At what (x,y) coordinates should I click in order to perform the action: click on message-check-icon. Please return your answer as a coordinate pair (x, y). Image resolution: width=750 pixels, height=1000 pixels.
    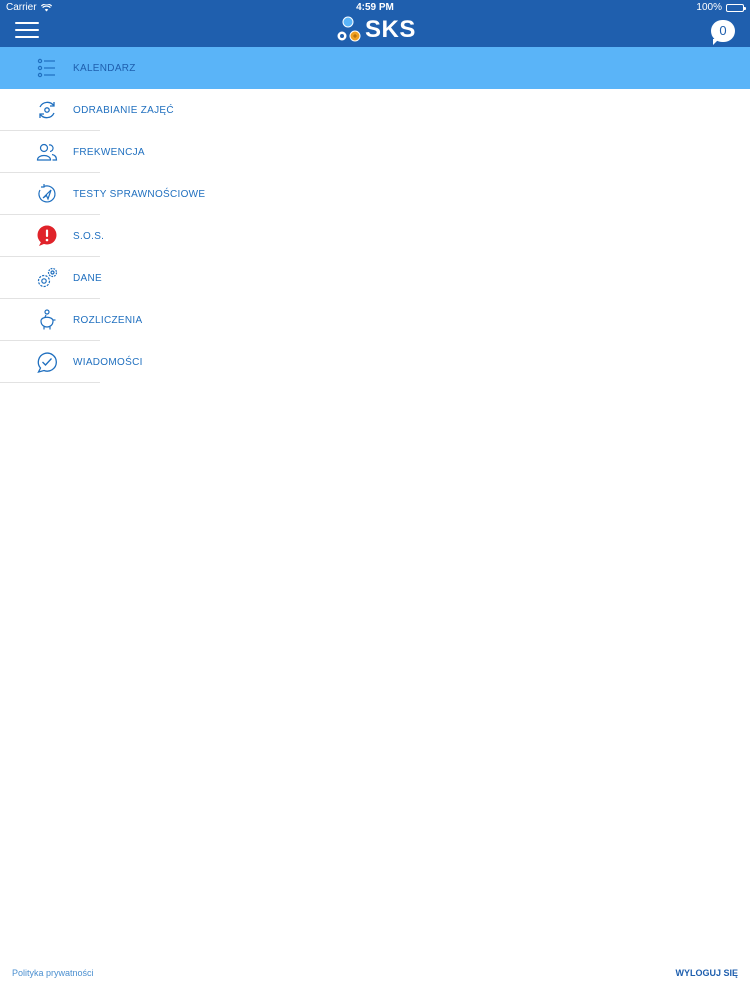
    Looking at the image, I should click on (47, 362).